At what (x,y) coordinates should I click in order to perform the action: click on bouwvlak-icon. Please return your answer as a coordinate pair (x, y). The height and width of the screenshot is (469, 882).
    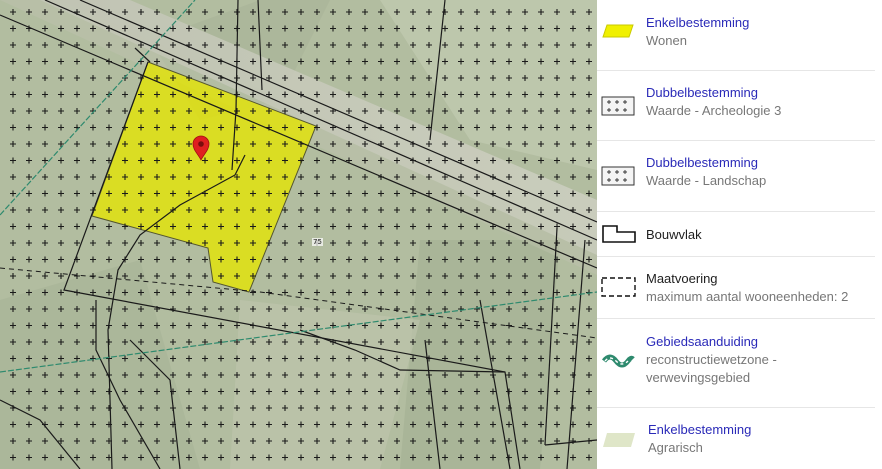
    Looking at the image, I should click on (619, 236).